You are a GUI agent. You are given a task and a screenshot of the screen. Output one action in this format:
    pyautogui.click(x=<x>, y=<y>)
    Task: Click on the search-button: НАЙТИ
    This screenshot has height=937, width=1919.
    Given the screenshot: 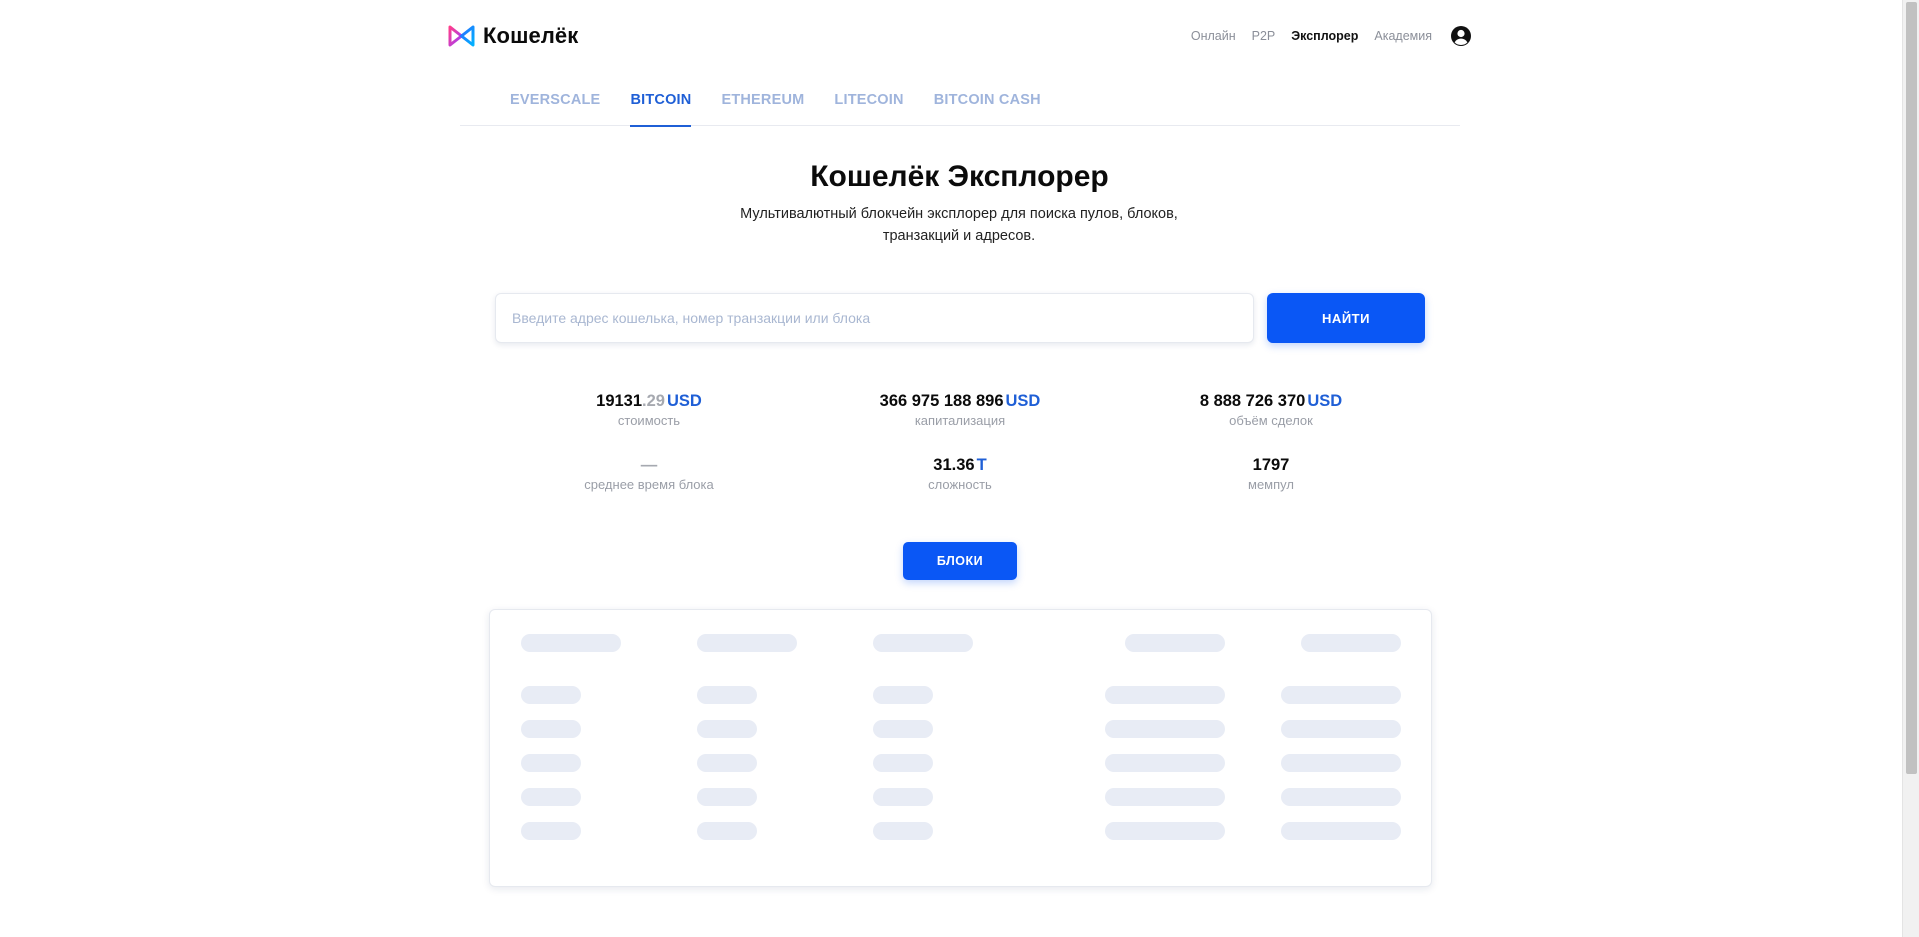 What is the action you would take?
    pyautogui.click(x=1346, y=318)
    